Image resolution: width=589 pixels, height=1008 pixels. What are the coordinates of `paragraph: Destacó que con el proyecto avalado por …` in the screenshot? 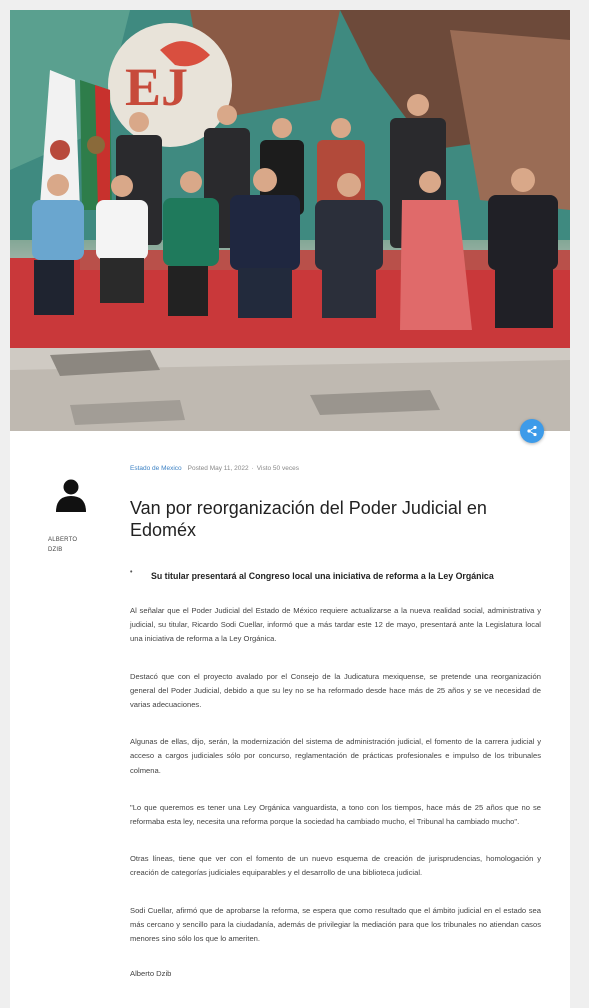 It's located at (335, 690).